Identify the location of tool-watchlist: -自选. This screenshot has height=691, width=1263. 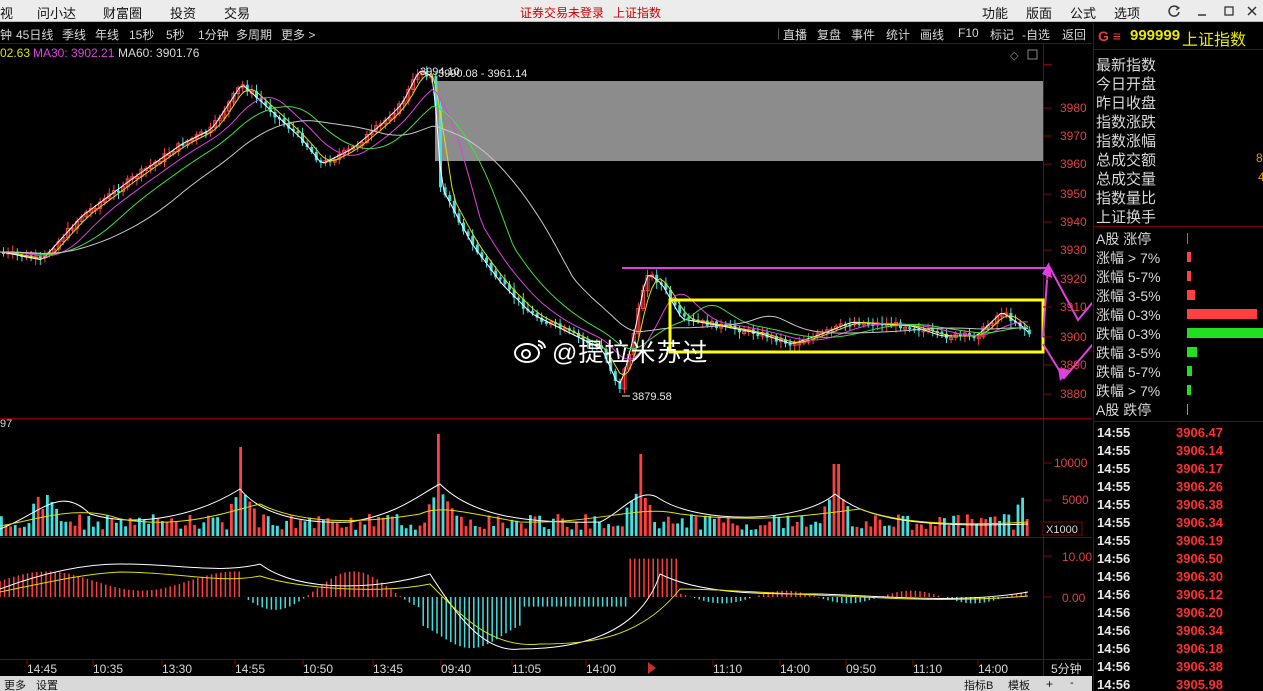
(1036, 34).